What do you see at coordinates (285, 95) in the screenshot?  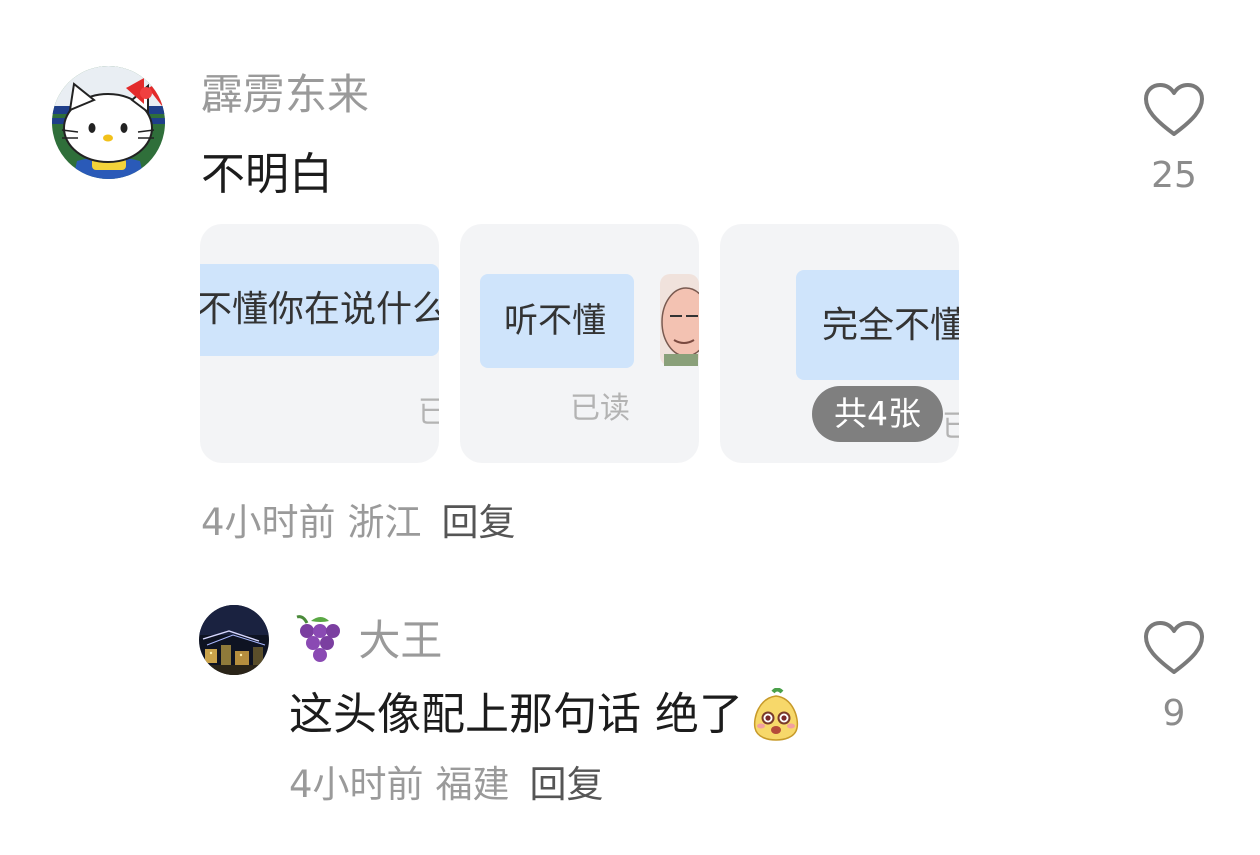 I see `username: 霹雳东来` at bounding box center [285, 95].